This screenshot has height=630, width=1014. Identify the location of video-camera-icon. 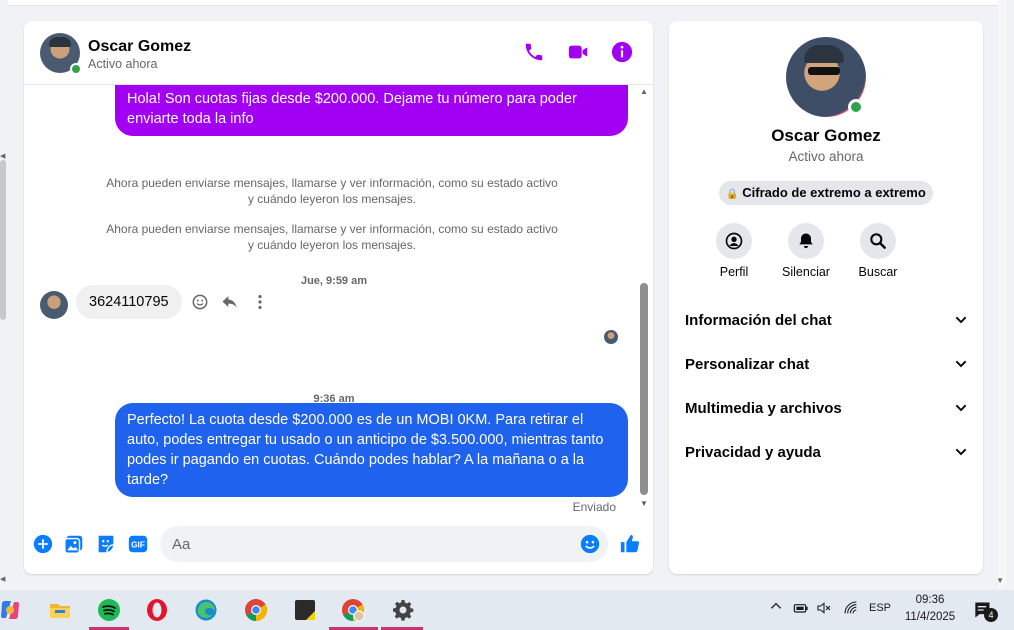
(578, 52).